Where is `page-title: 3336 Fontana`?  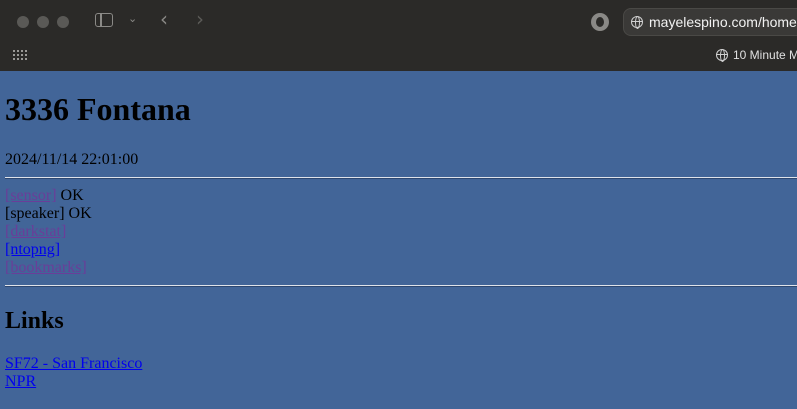 page-title: 3336 Fontana is located at coordinates (98, 109).